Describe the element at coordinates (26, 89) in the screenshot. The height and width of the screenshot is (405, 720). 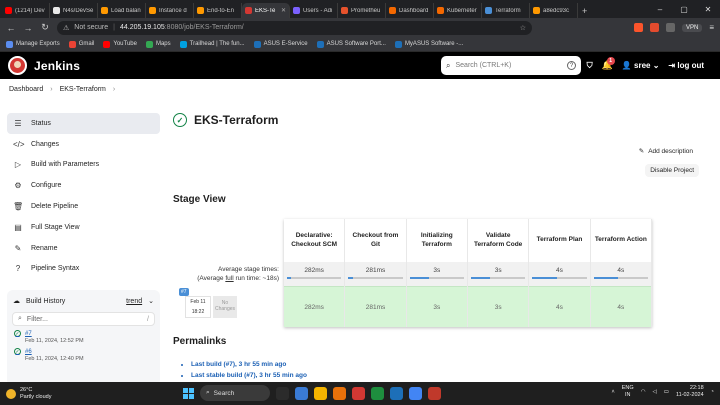
I see `breadcrumb-dashboard: Dashboard` at that location.